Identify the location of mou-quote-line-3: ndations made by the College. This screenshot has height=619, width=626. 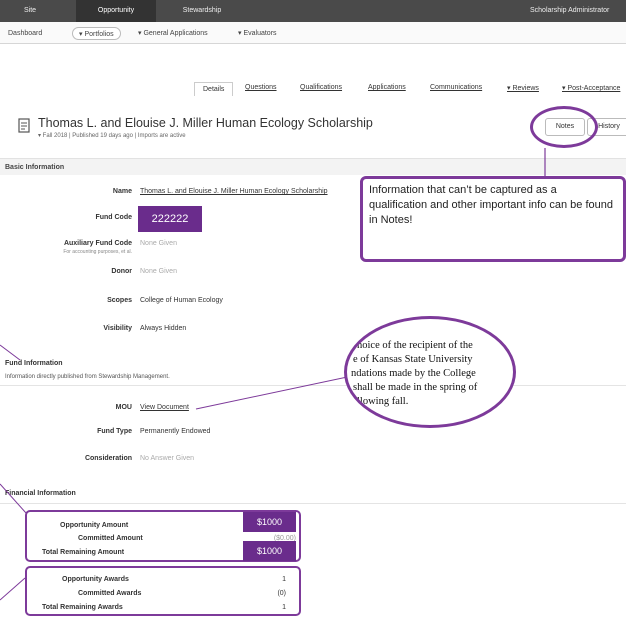
(413, 373).